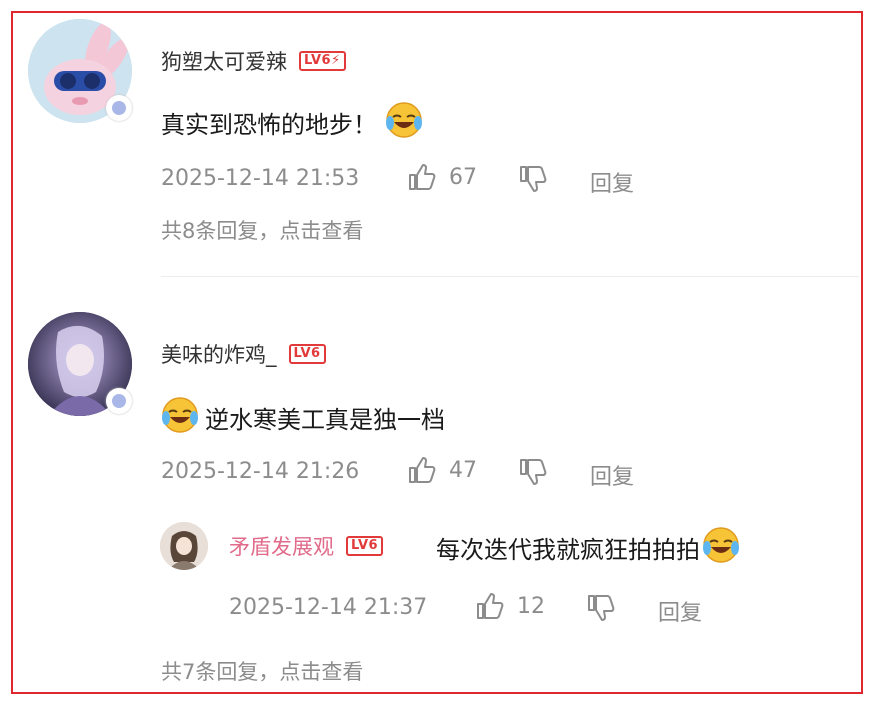  I want to click on comment-body: 逆水寒美工真是独一档, so click(303, 417).